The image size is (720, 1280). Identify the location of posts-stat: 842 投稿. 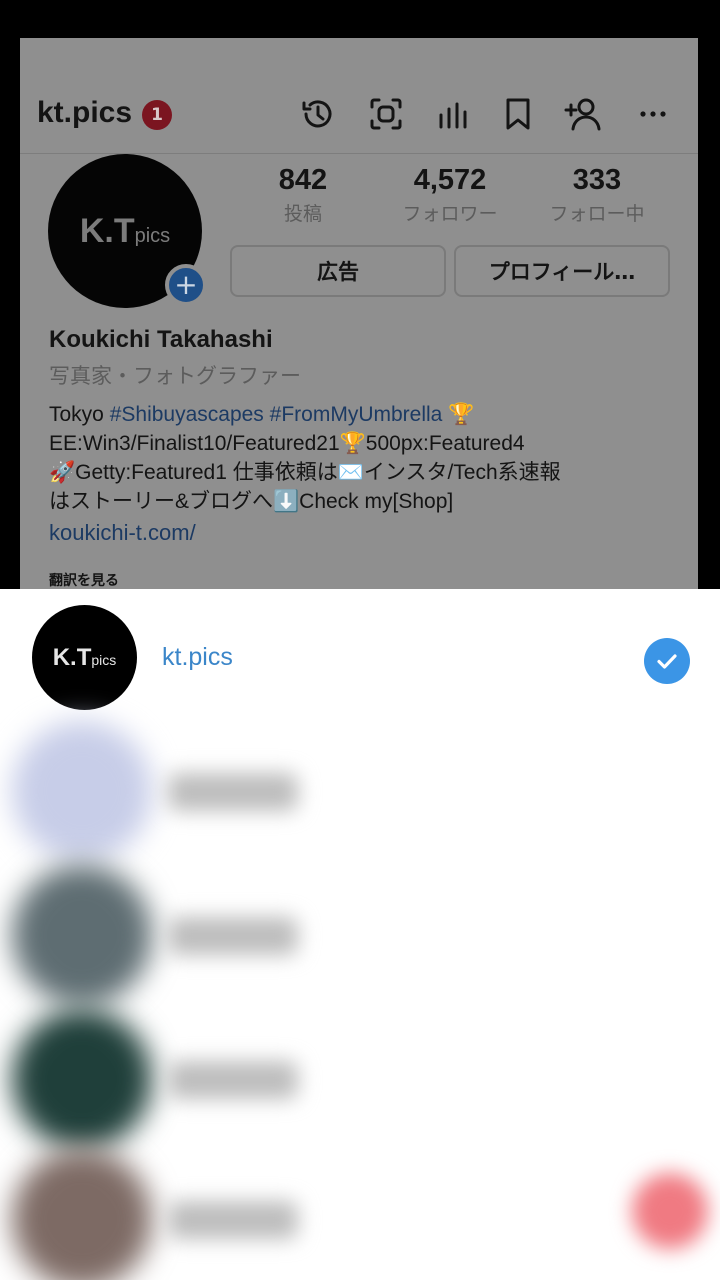
(303, 195).